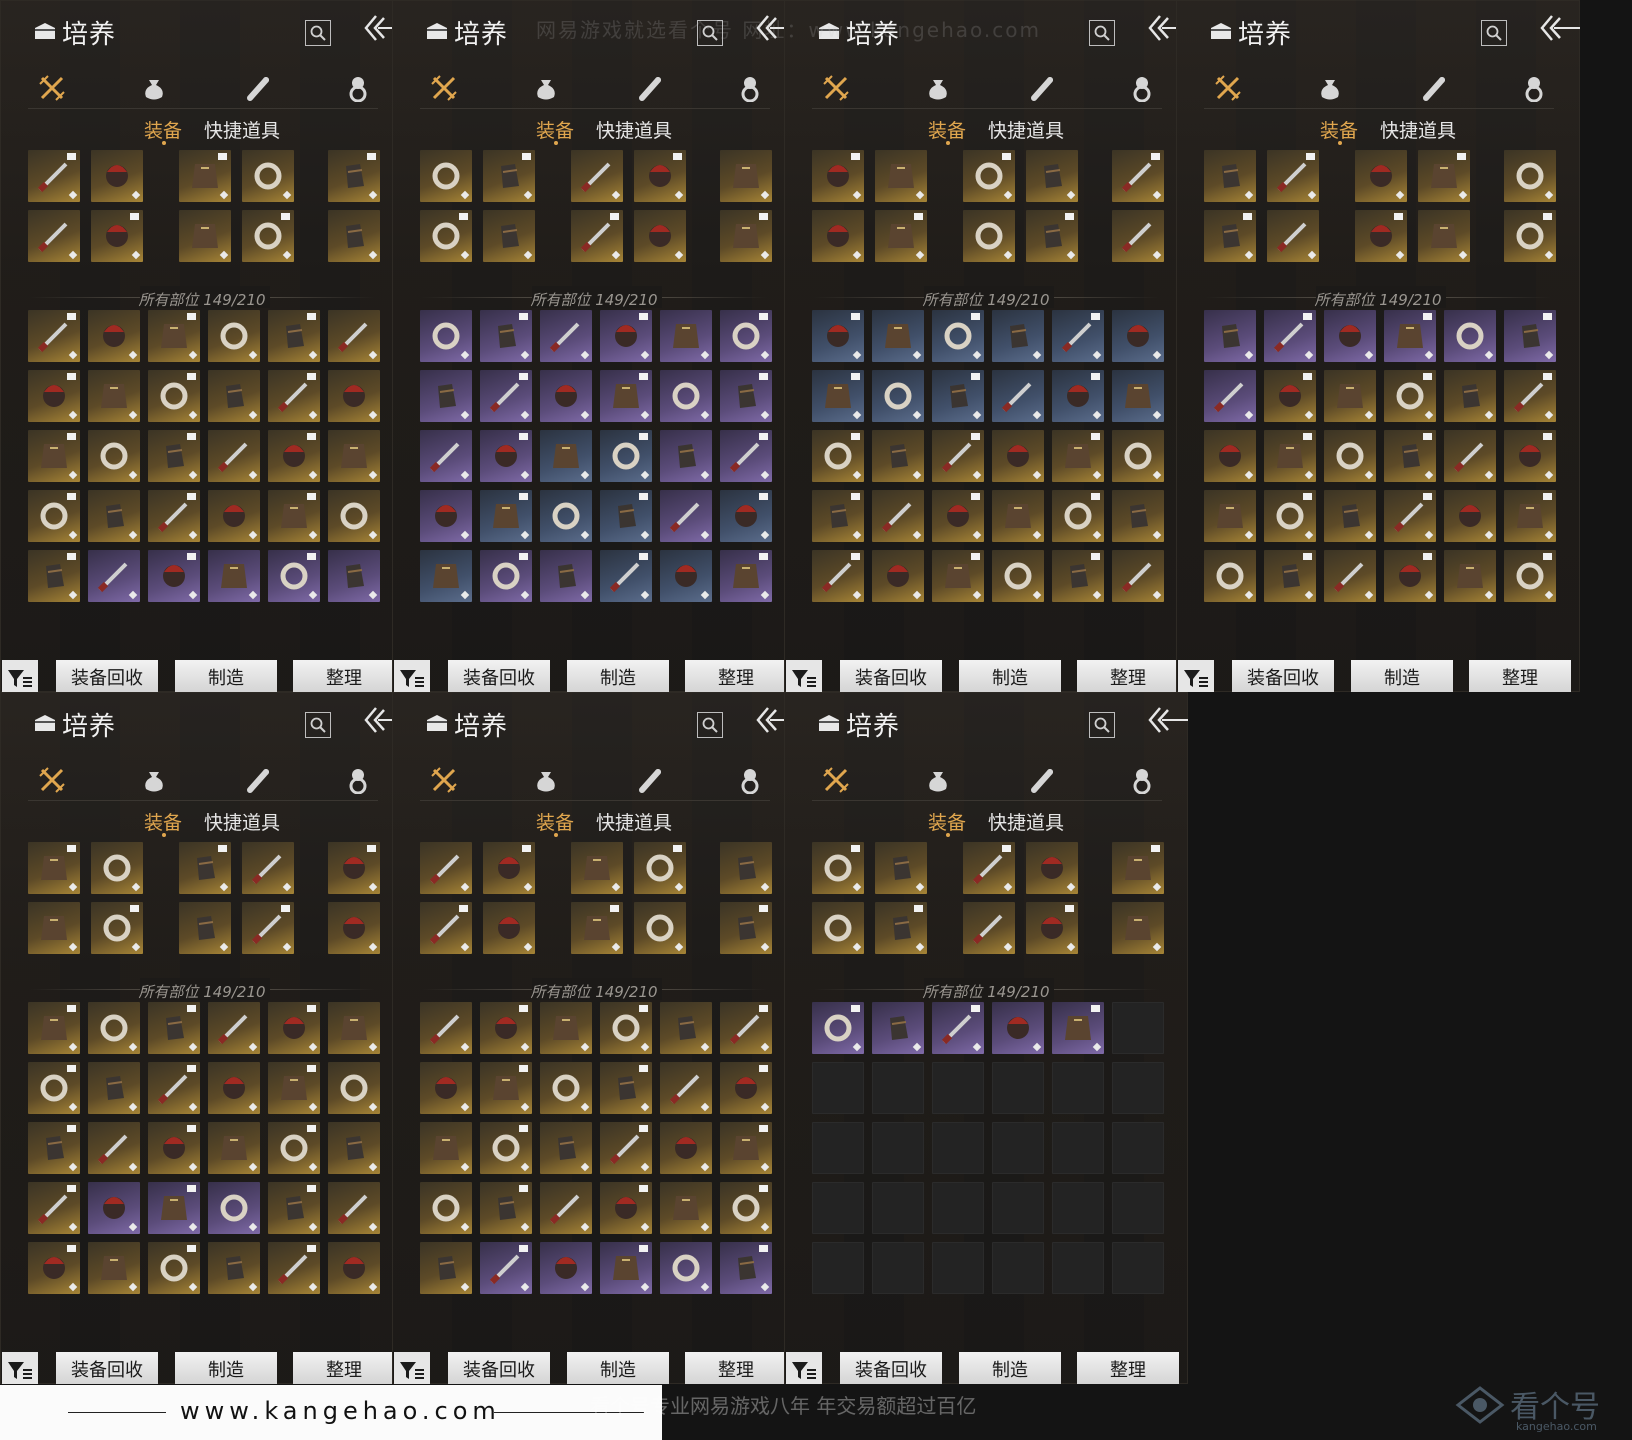 This screenshot has height=1440, width=1632. Describe the element at coordinates (1534, 88) in the screenshot. I see `tab-gem` at that location.